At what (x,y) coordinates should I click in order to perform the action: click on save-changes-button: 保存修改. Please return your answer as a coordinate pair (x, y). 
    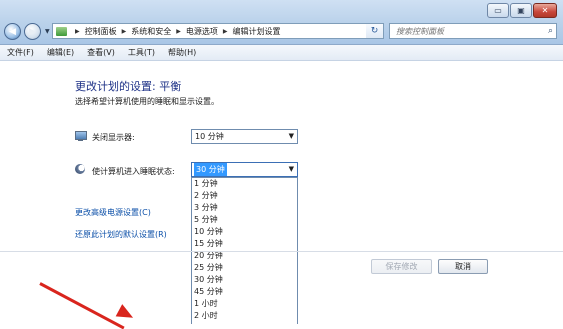
    Looking at the image, I should click on (401, 266).